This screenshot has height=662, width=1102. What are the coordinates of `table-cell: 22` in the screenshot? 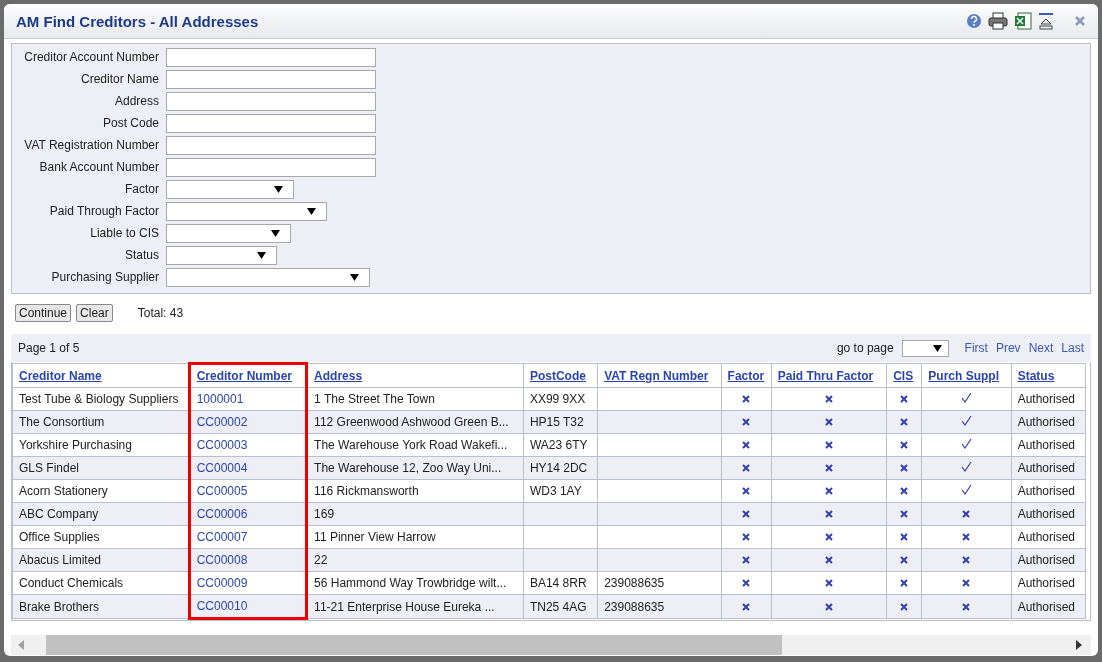 It's located at (415, 560).